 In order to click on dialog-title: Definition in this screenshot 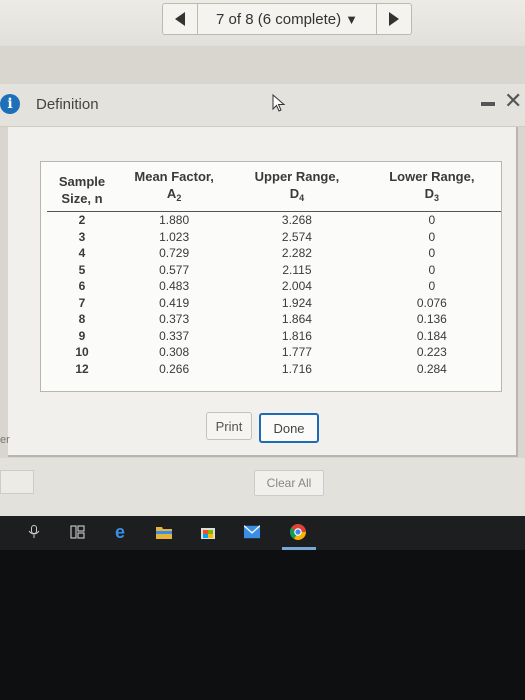, I will do `click(67, 104)`.